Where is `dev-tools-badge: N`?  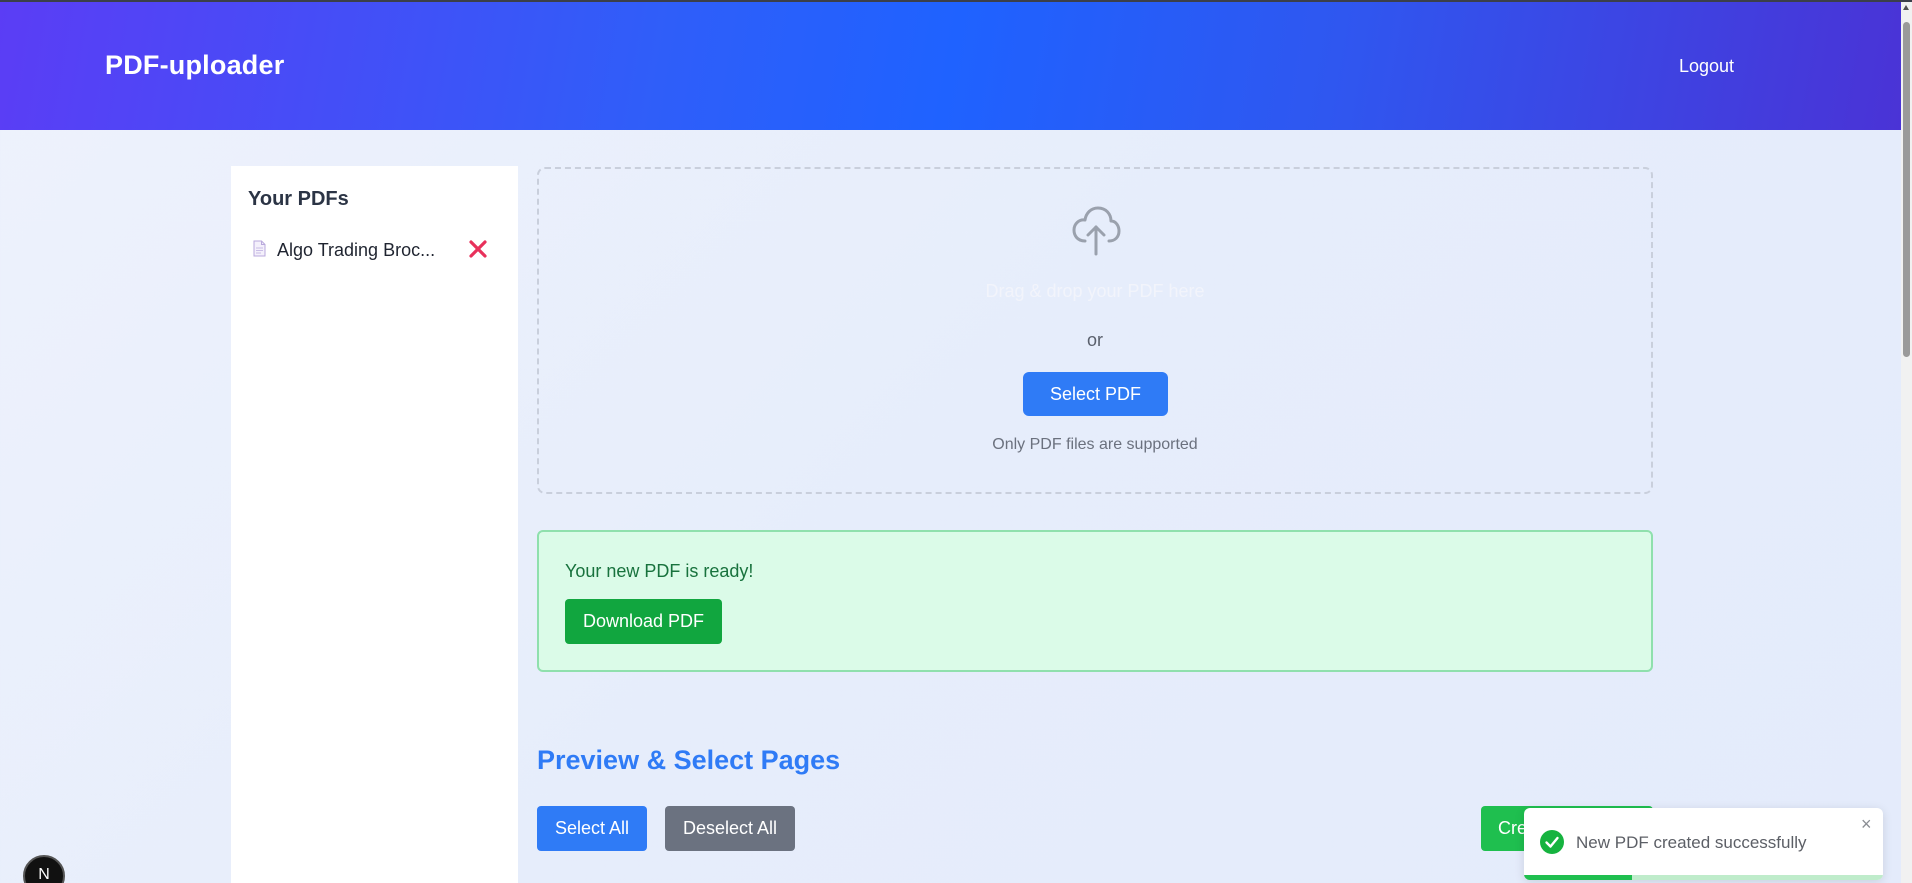
dev-tools-badge: N is located at coordinates (44, 869).